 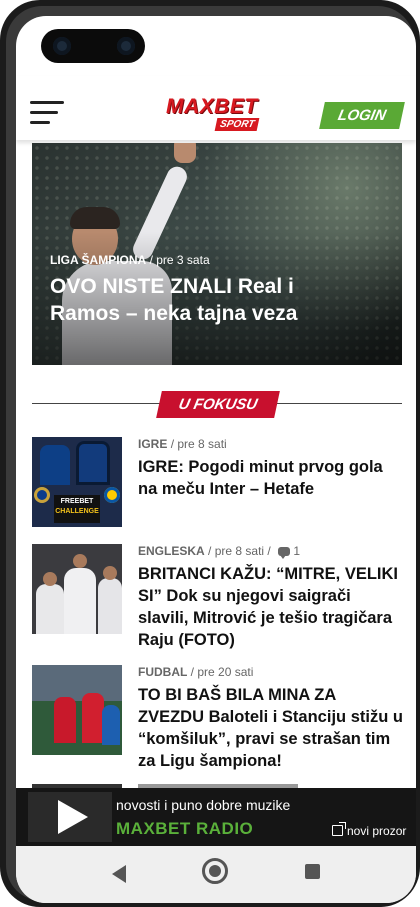 What do you see at coordinates (183, 260) in the screenshot?
I see `hero-time: pre 3 sata` at bounding box center [183, 260].